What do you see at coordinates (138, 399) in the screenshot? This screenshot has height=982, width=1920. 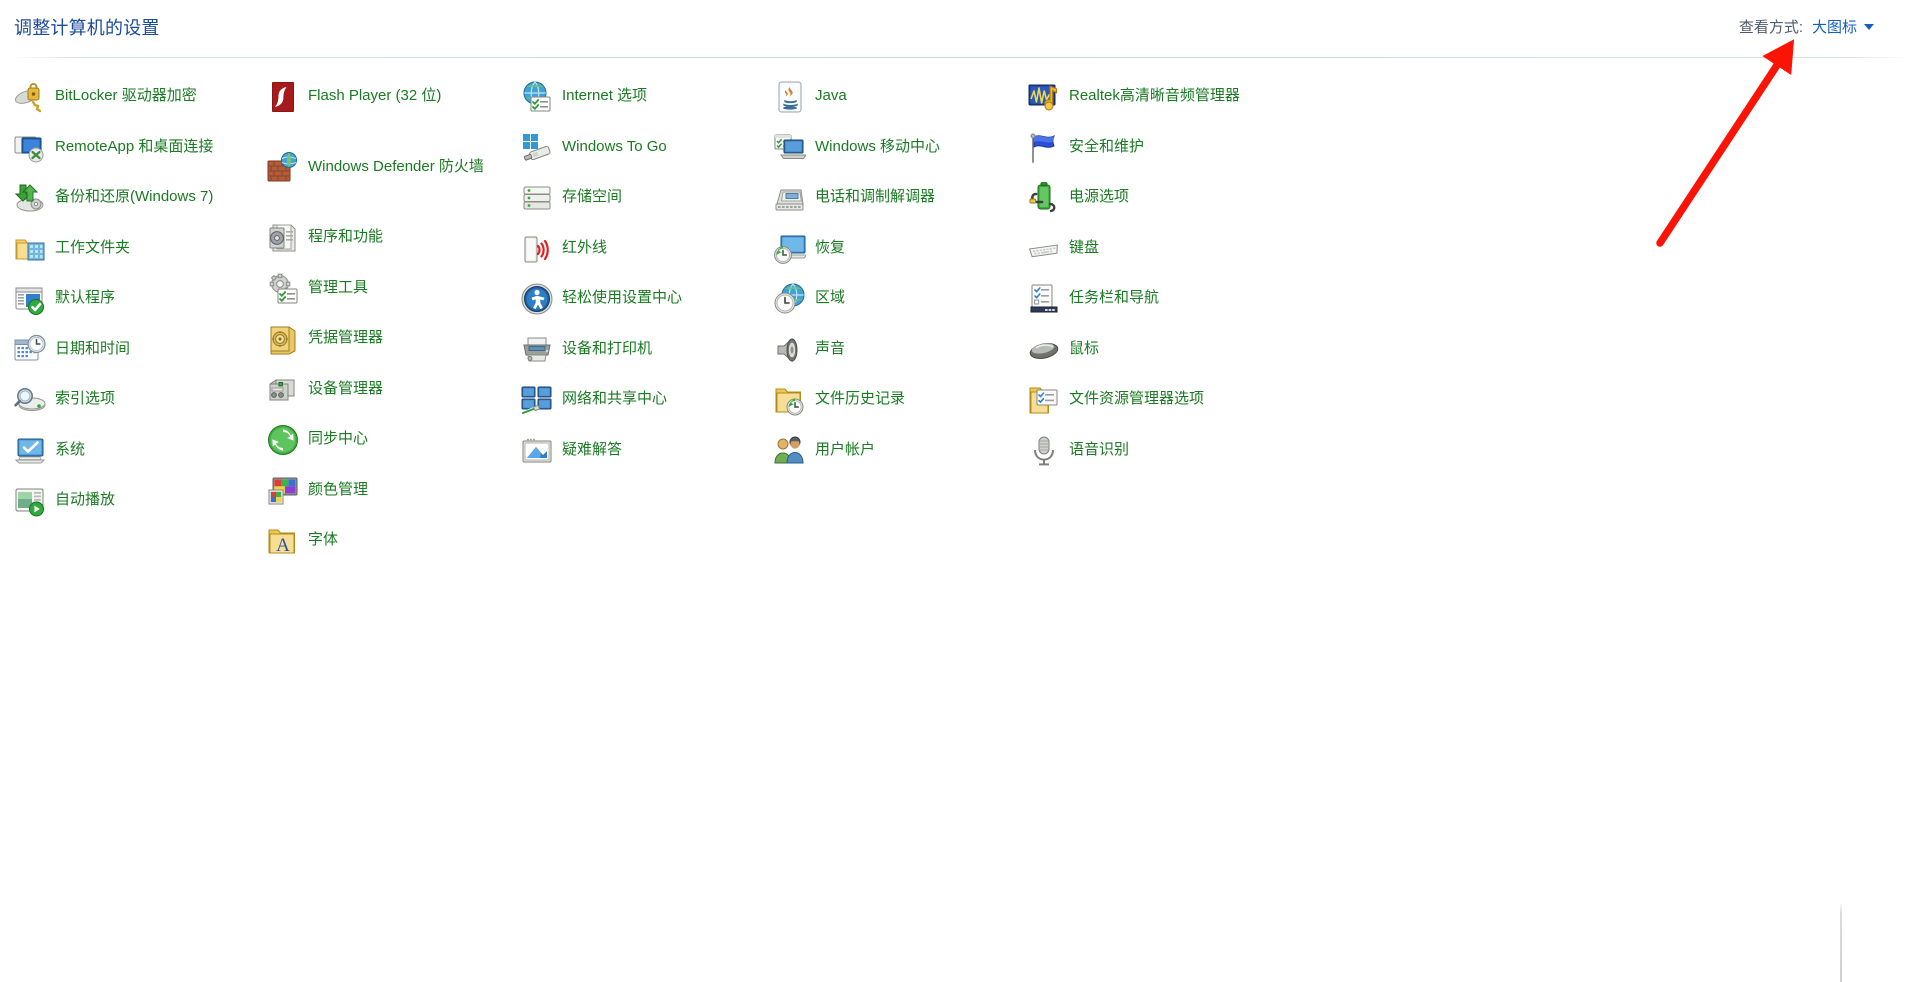 I see `control-panel-item: 索引选项` at bounding box center [138, 399].